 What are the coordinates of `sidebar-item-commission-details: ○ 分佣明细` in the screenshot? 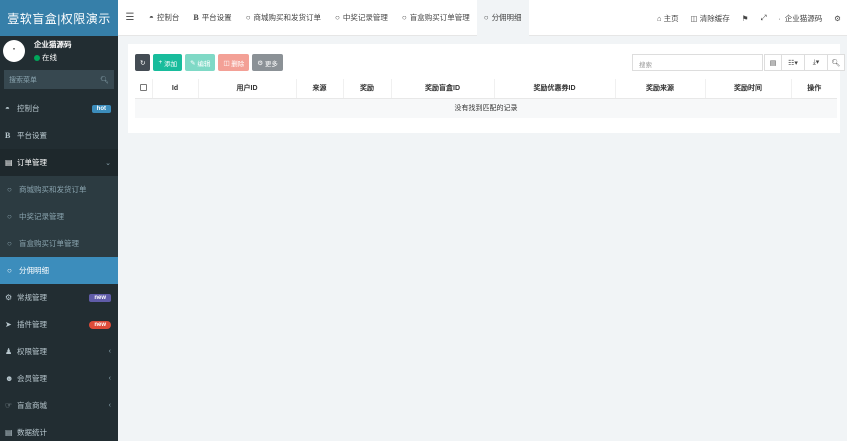 It's located at (59, 270).